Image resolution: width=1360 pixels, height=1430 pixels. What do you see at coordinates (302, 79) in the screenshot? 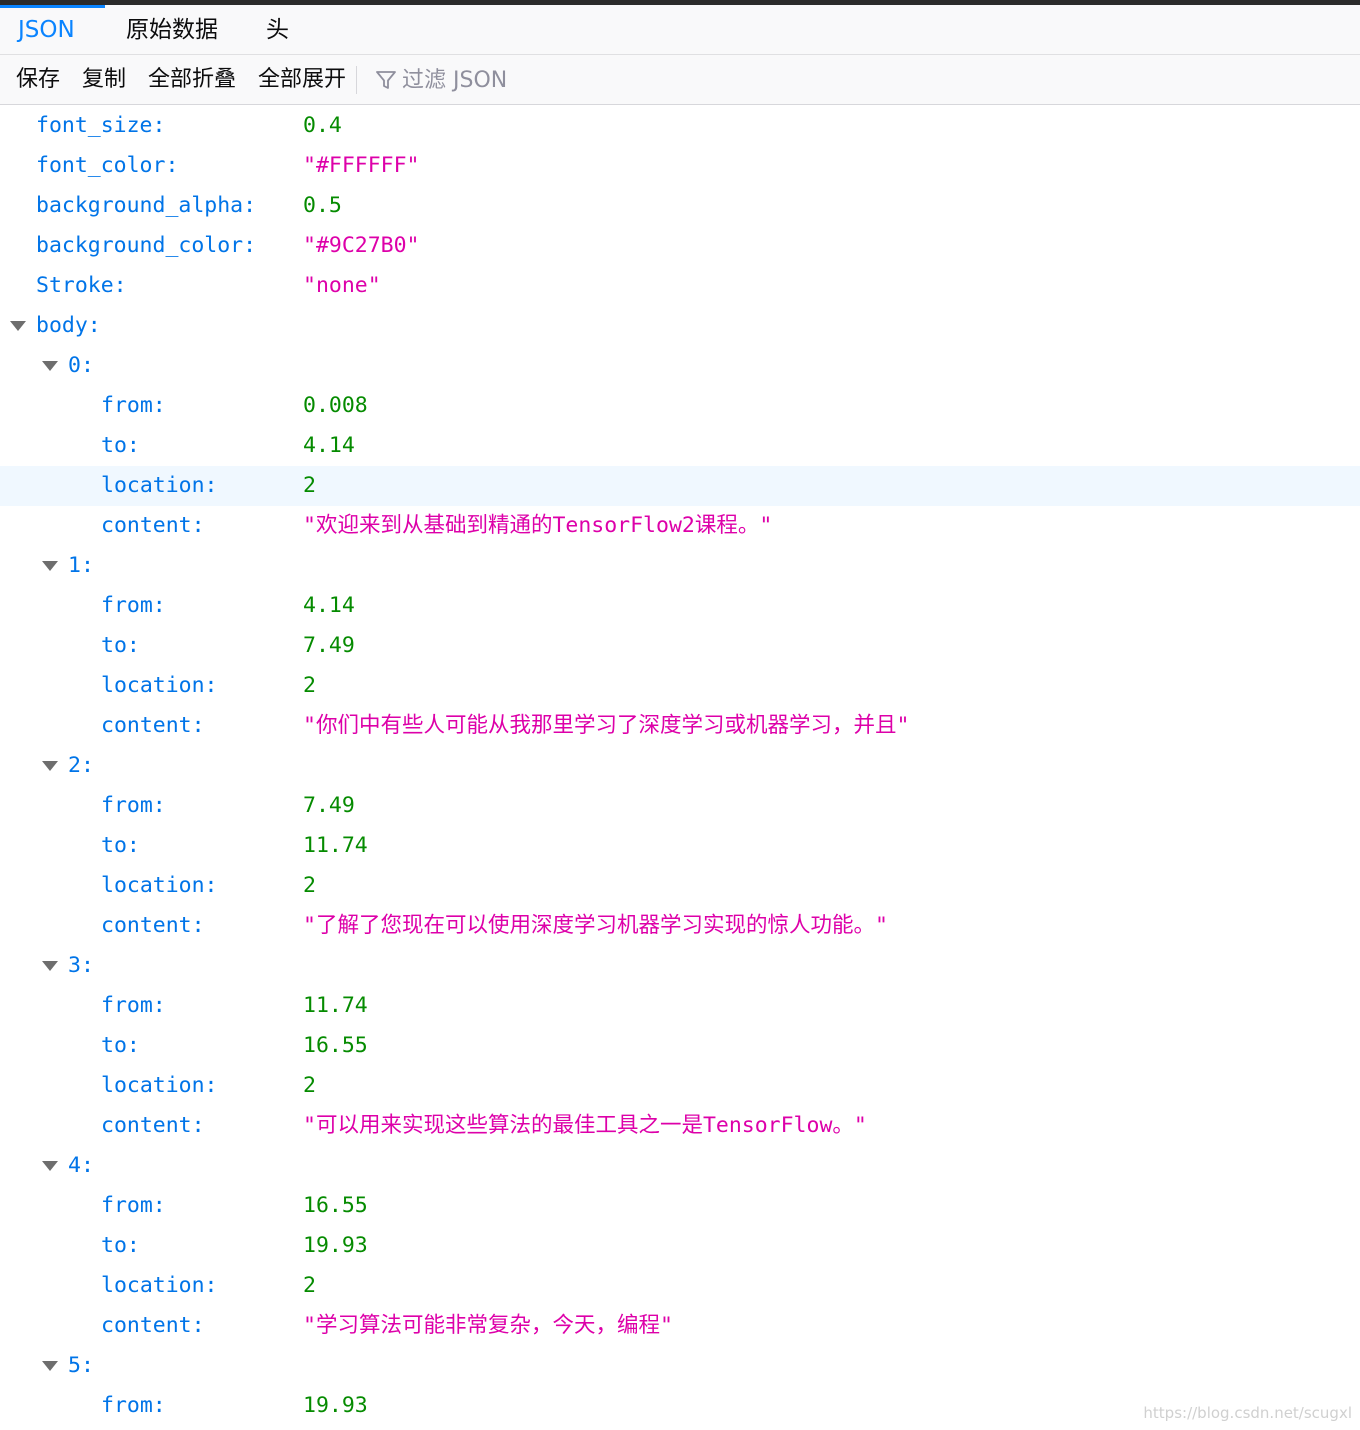
I see `expand-all-button: 全部展开` at bounding box center [302, 79].